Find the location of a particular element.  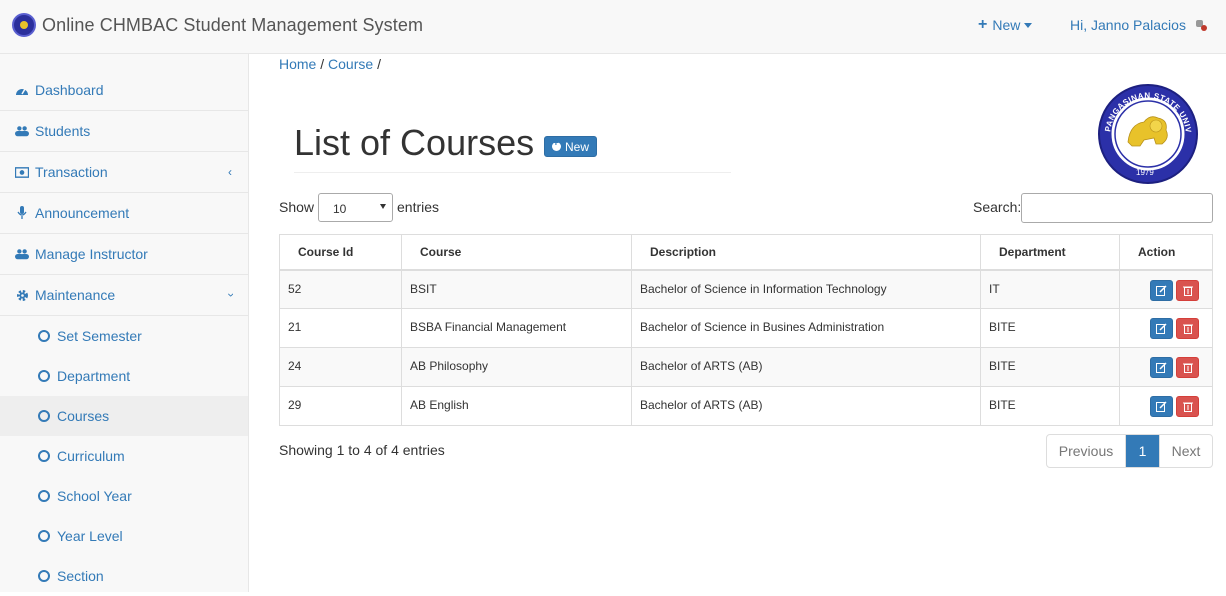

column-header-course-id: Course Id is located at coordinates (340, 252).